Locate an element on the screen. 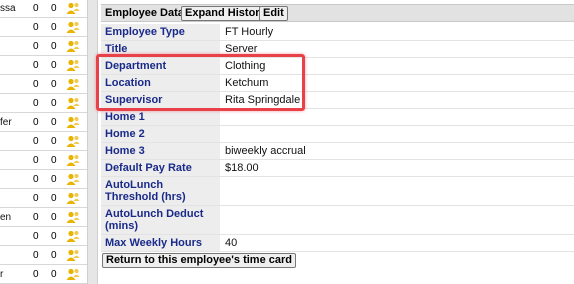 This screenshot has width=574, height=284. field-value: Ketchum is located at coordinates (247, 83).